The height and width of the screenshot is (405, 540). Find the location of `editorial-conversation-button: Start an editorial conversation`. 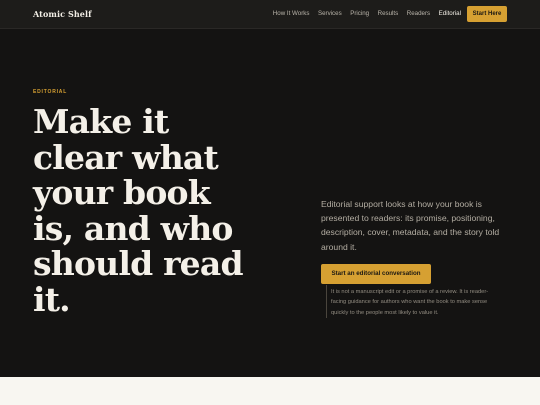

editorial-conversation-button: Start an editorial conversation is located at coordinates (376, 274).